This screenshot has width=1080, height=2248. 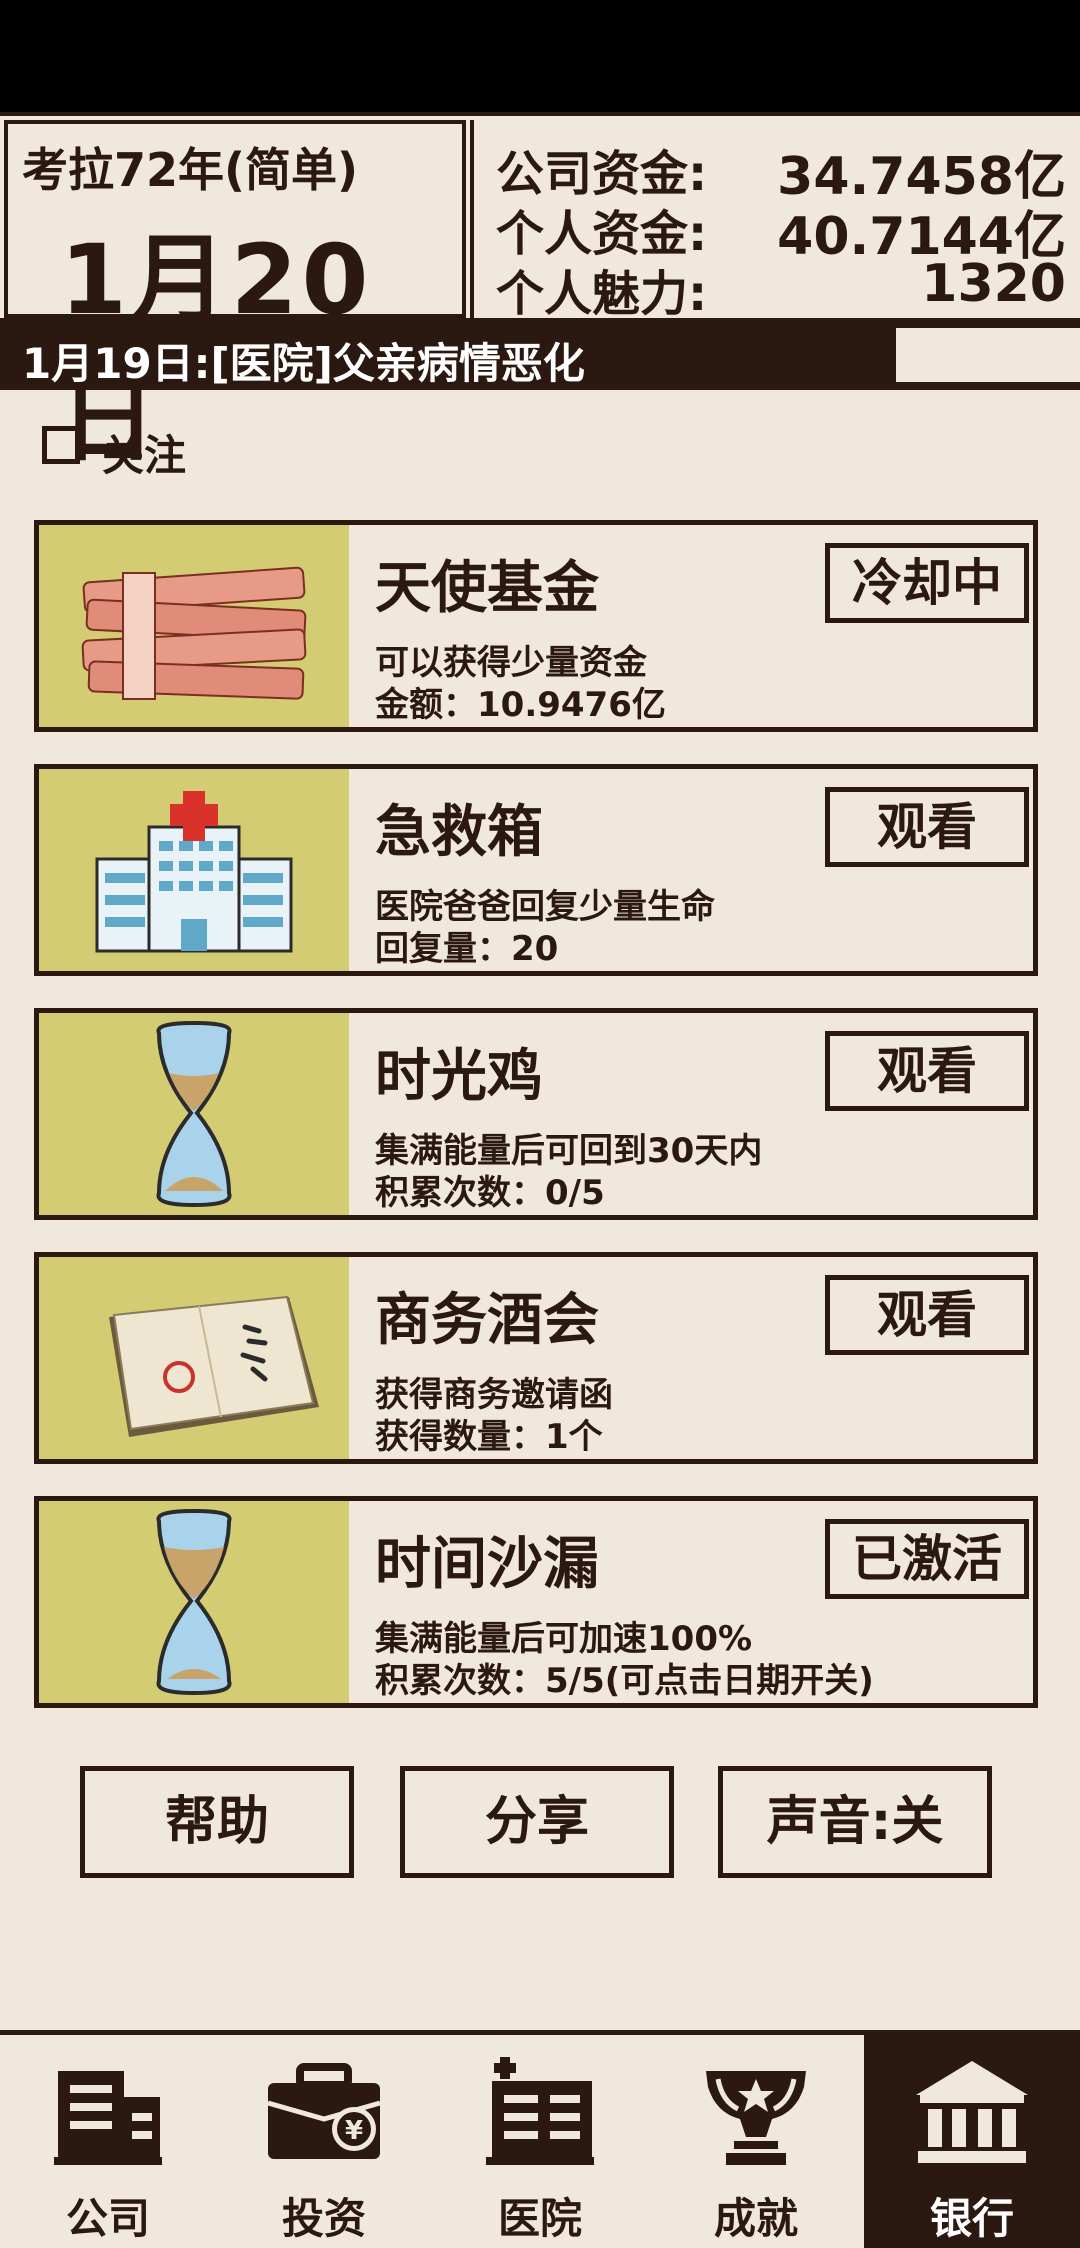 What do you see at coordinates (107, 2218) in the screenshot?
I see `tab-label: 公司` at bounding box center [107, 2218].